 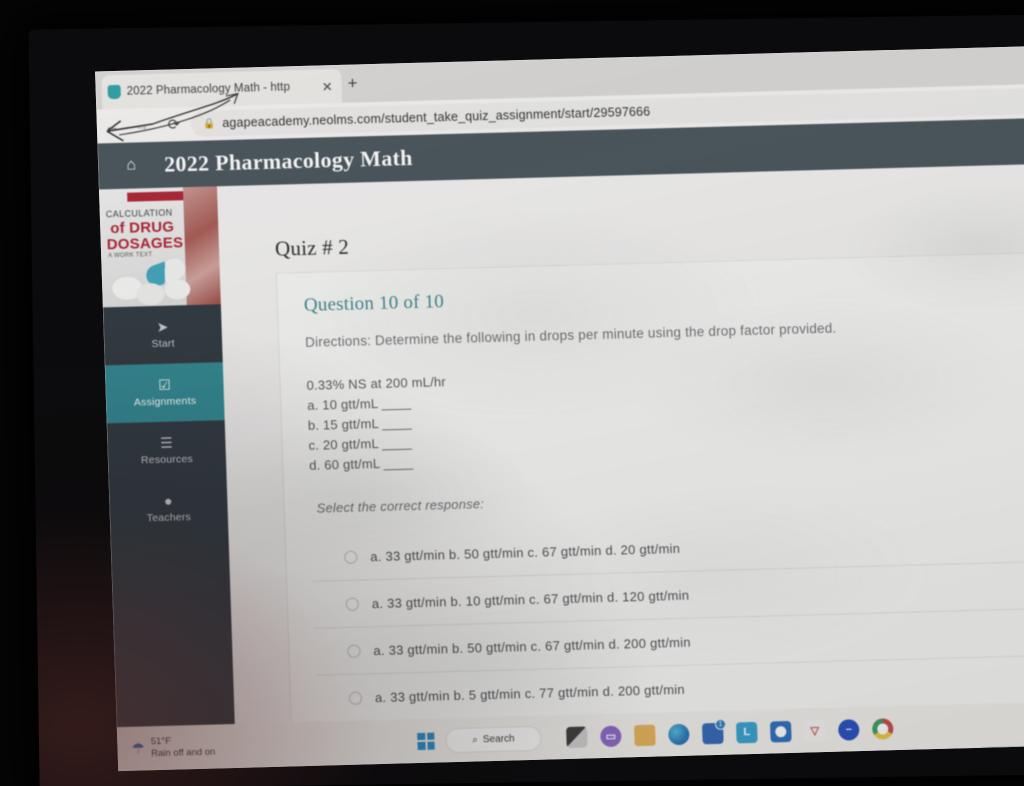 I want to click on taskbar-search-box: ⌕ Search, so click(x=493, y=739).